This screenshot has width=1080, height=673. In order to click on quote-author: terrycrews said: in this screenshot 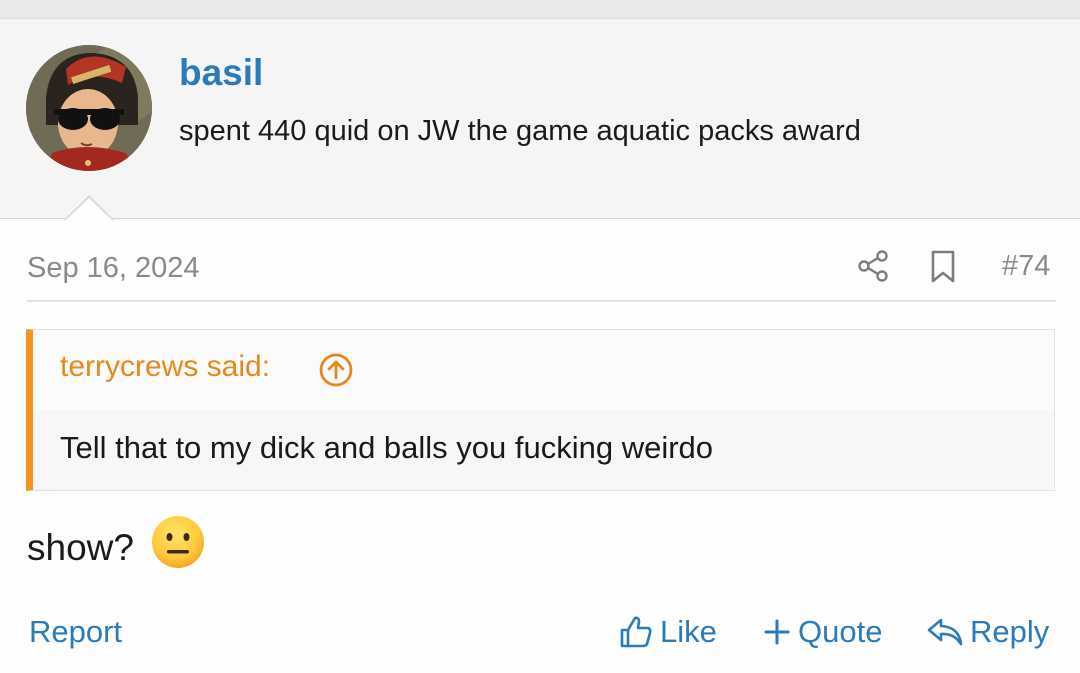, I will do `click(165, 367)`.